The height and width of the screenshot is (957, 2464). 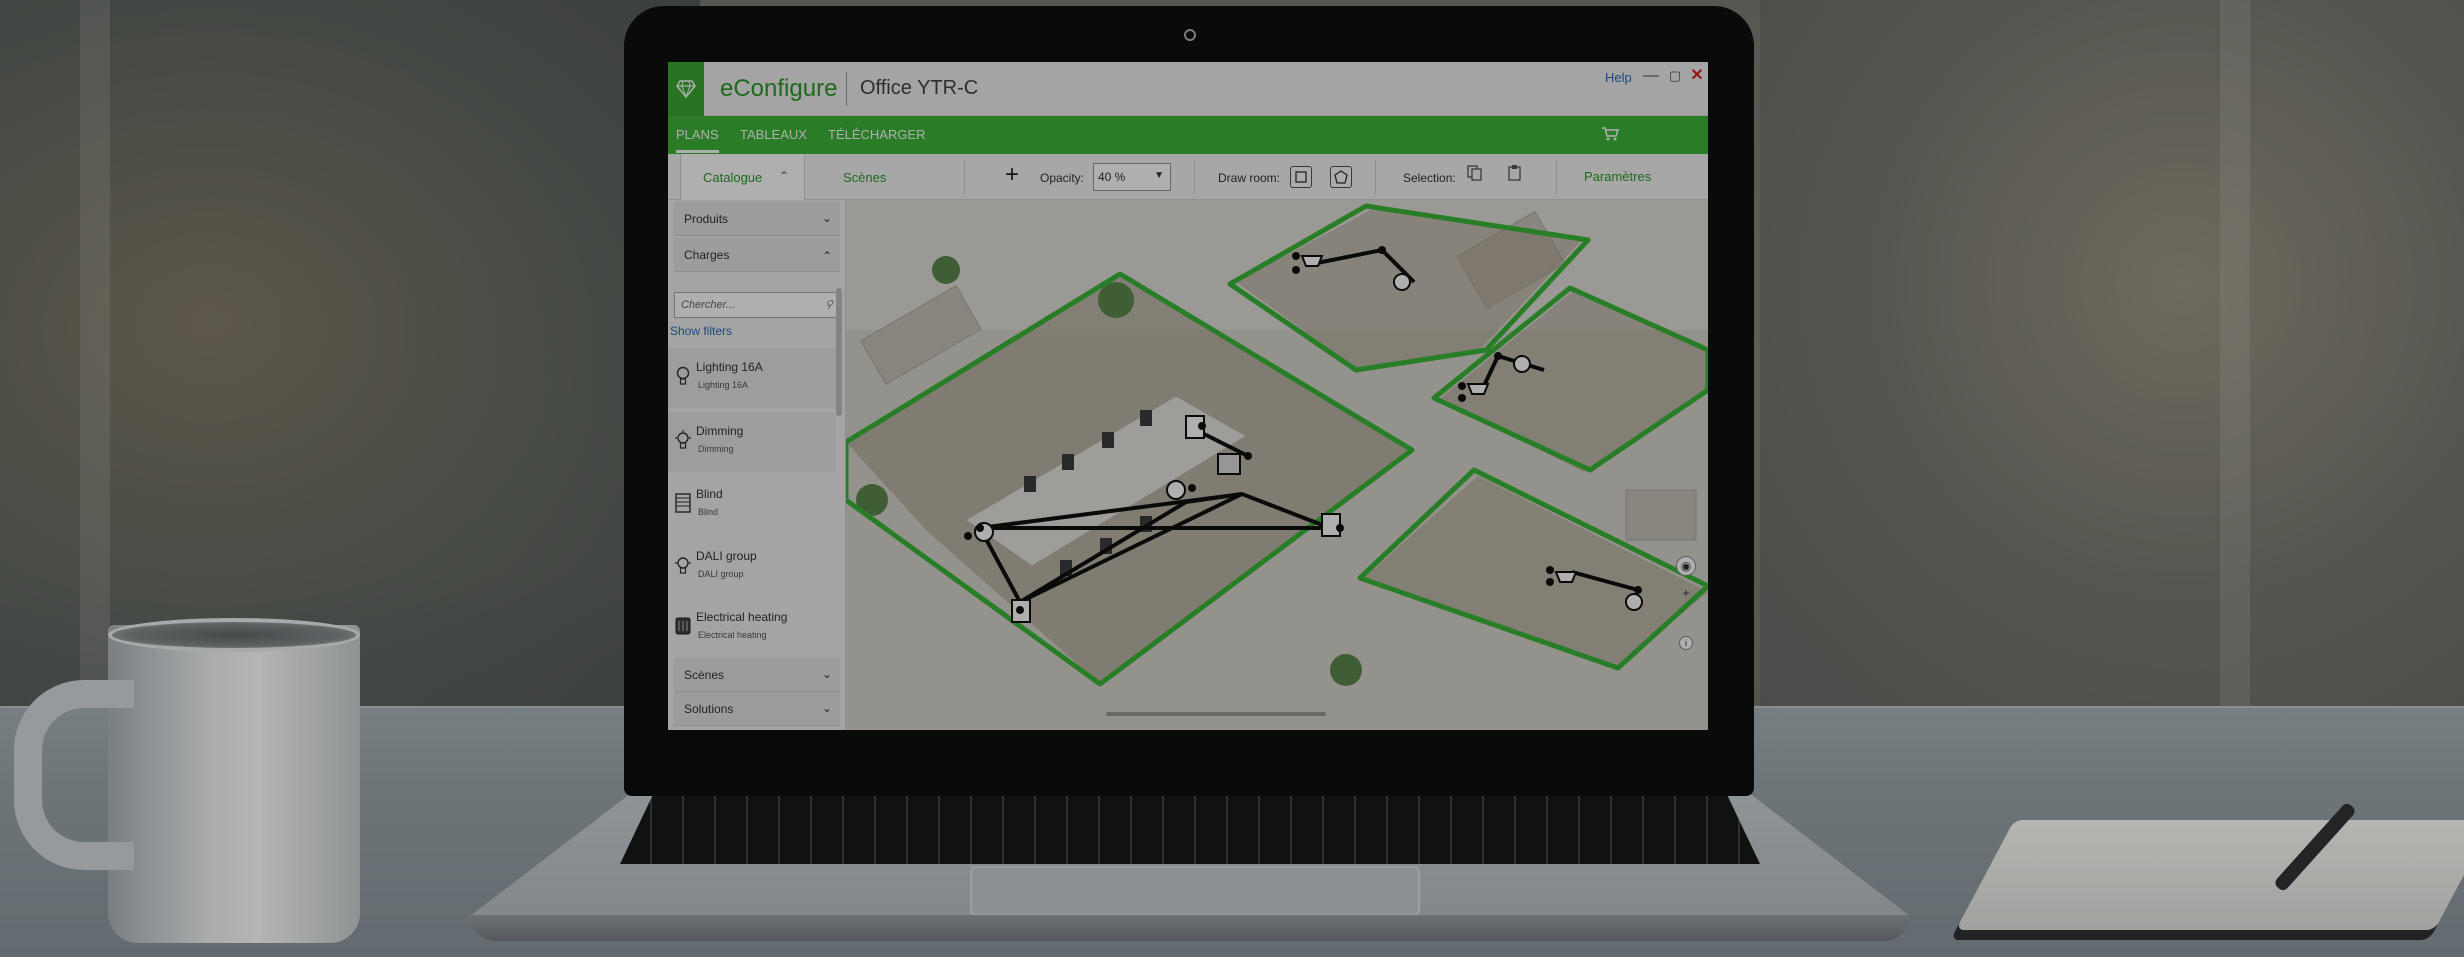 I want to click on add-icon: +, so click(x=1012, y=175).